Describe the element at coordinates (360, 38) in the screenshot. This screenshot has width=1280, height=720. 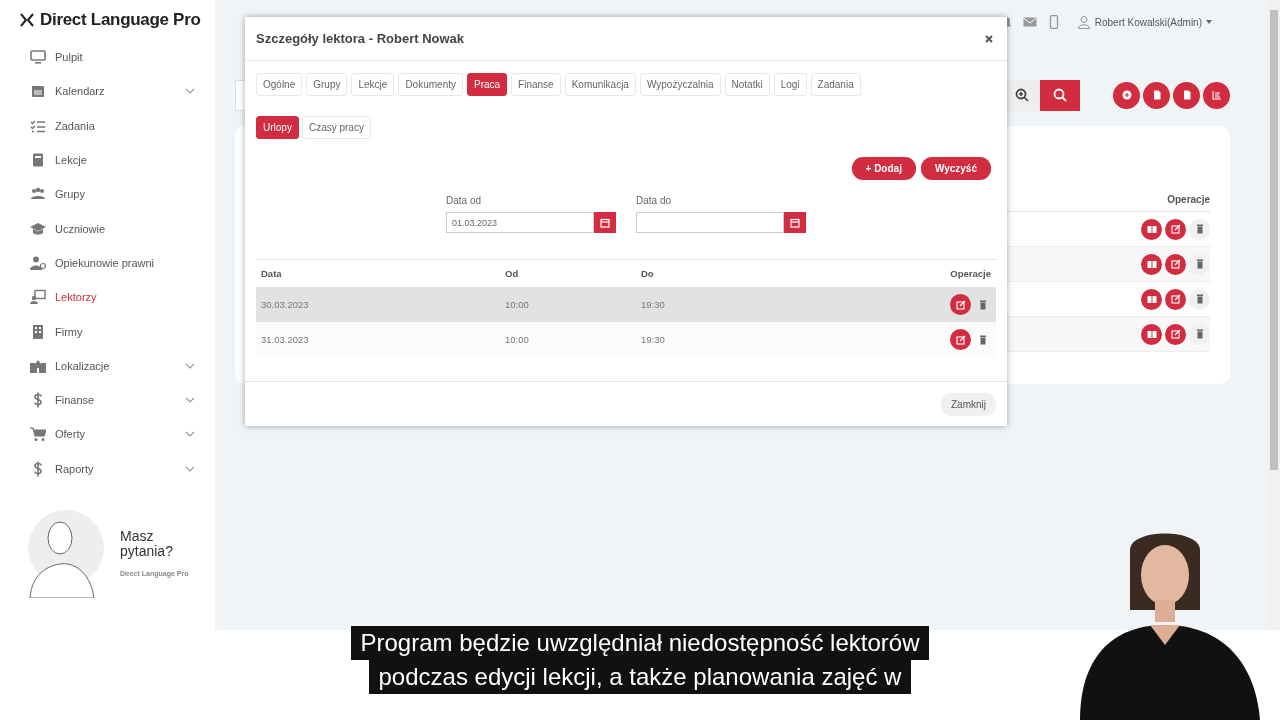
I see `dialog-title: Szczegóły lektora - Robert Nowak` at that location.